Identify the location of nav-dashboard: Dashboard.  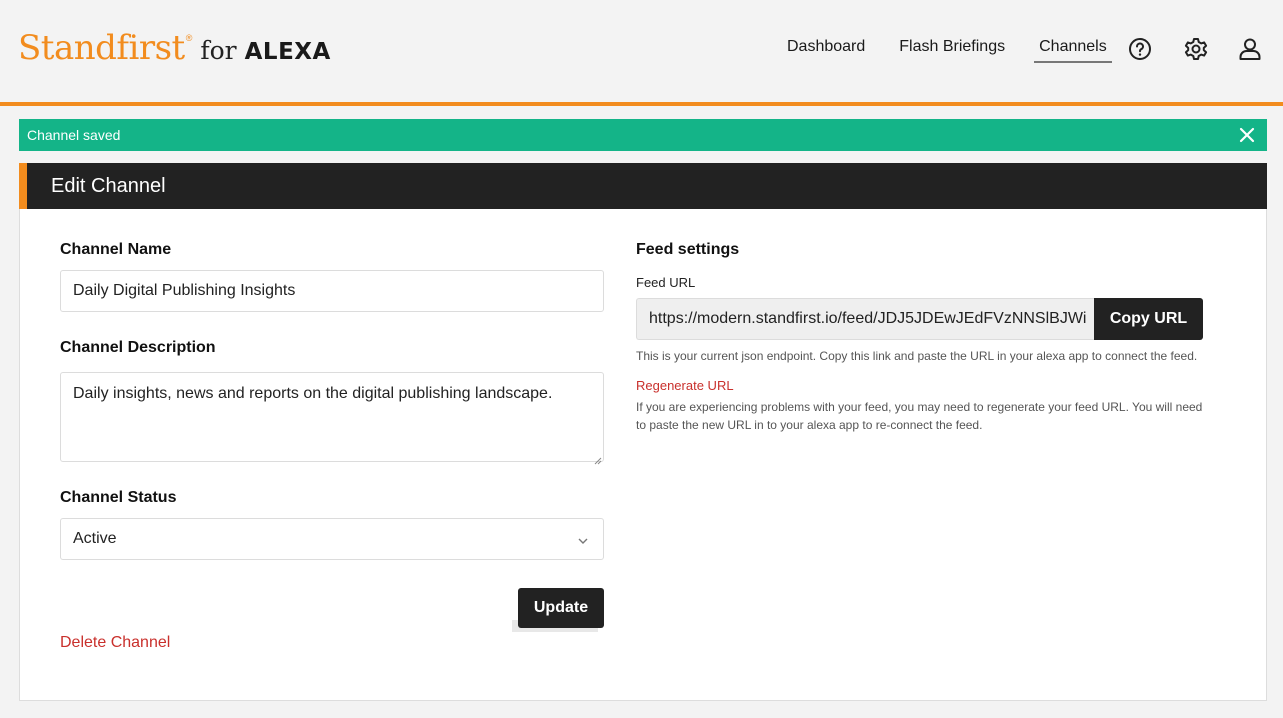
(826, 49).